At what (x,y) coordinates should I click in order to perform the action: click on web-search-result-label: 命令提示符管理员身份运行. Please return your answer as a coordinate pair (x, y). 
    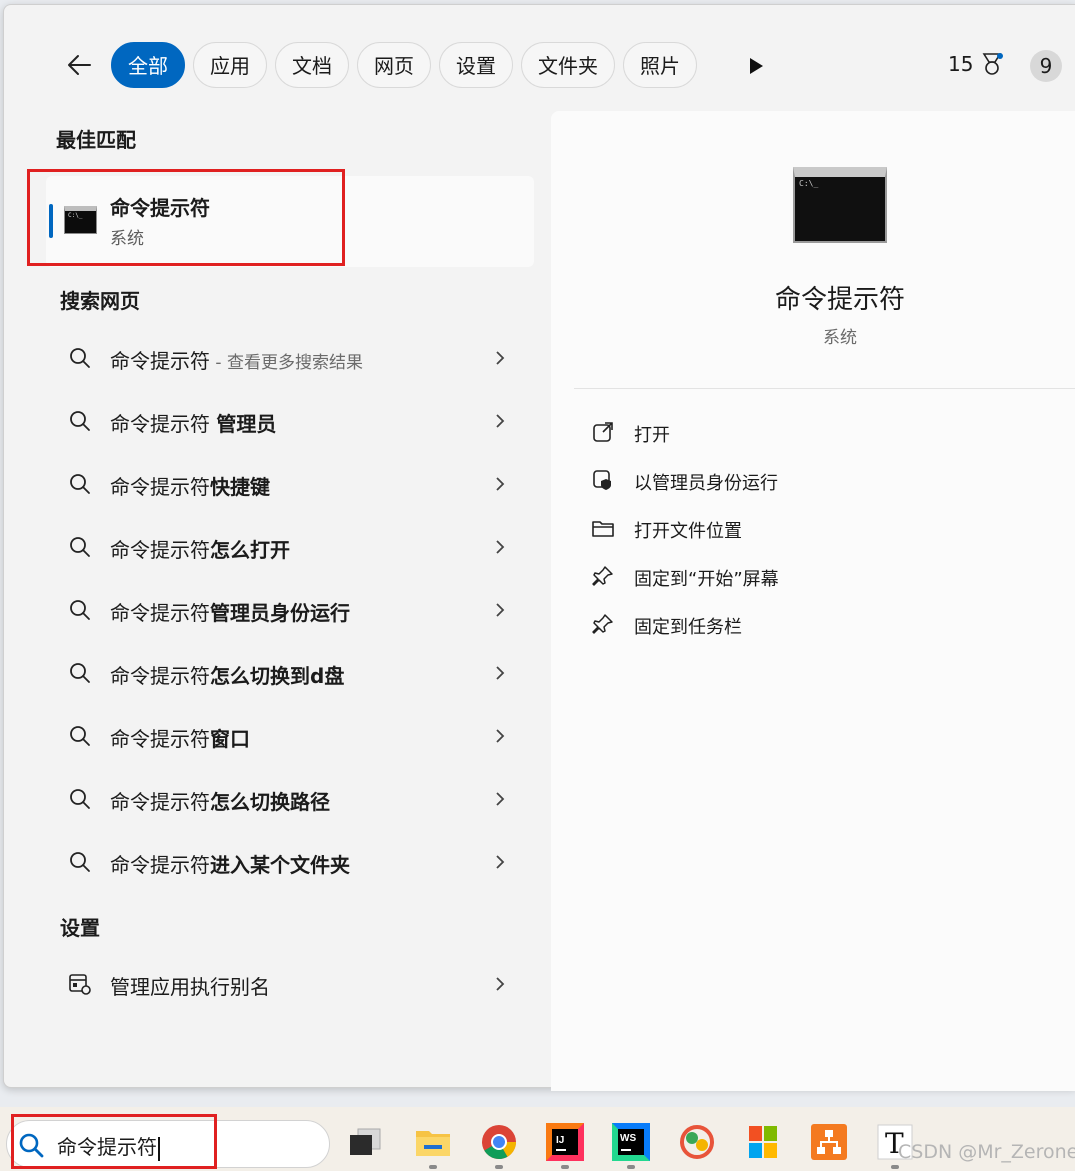
    Looking at the image, I should click on (230, 611).